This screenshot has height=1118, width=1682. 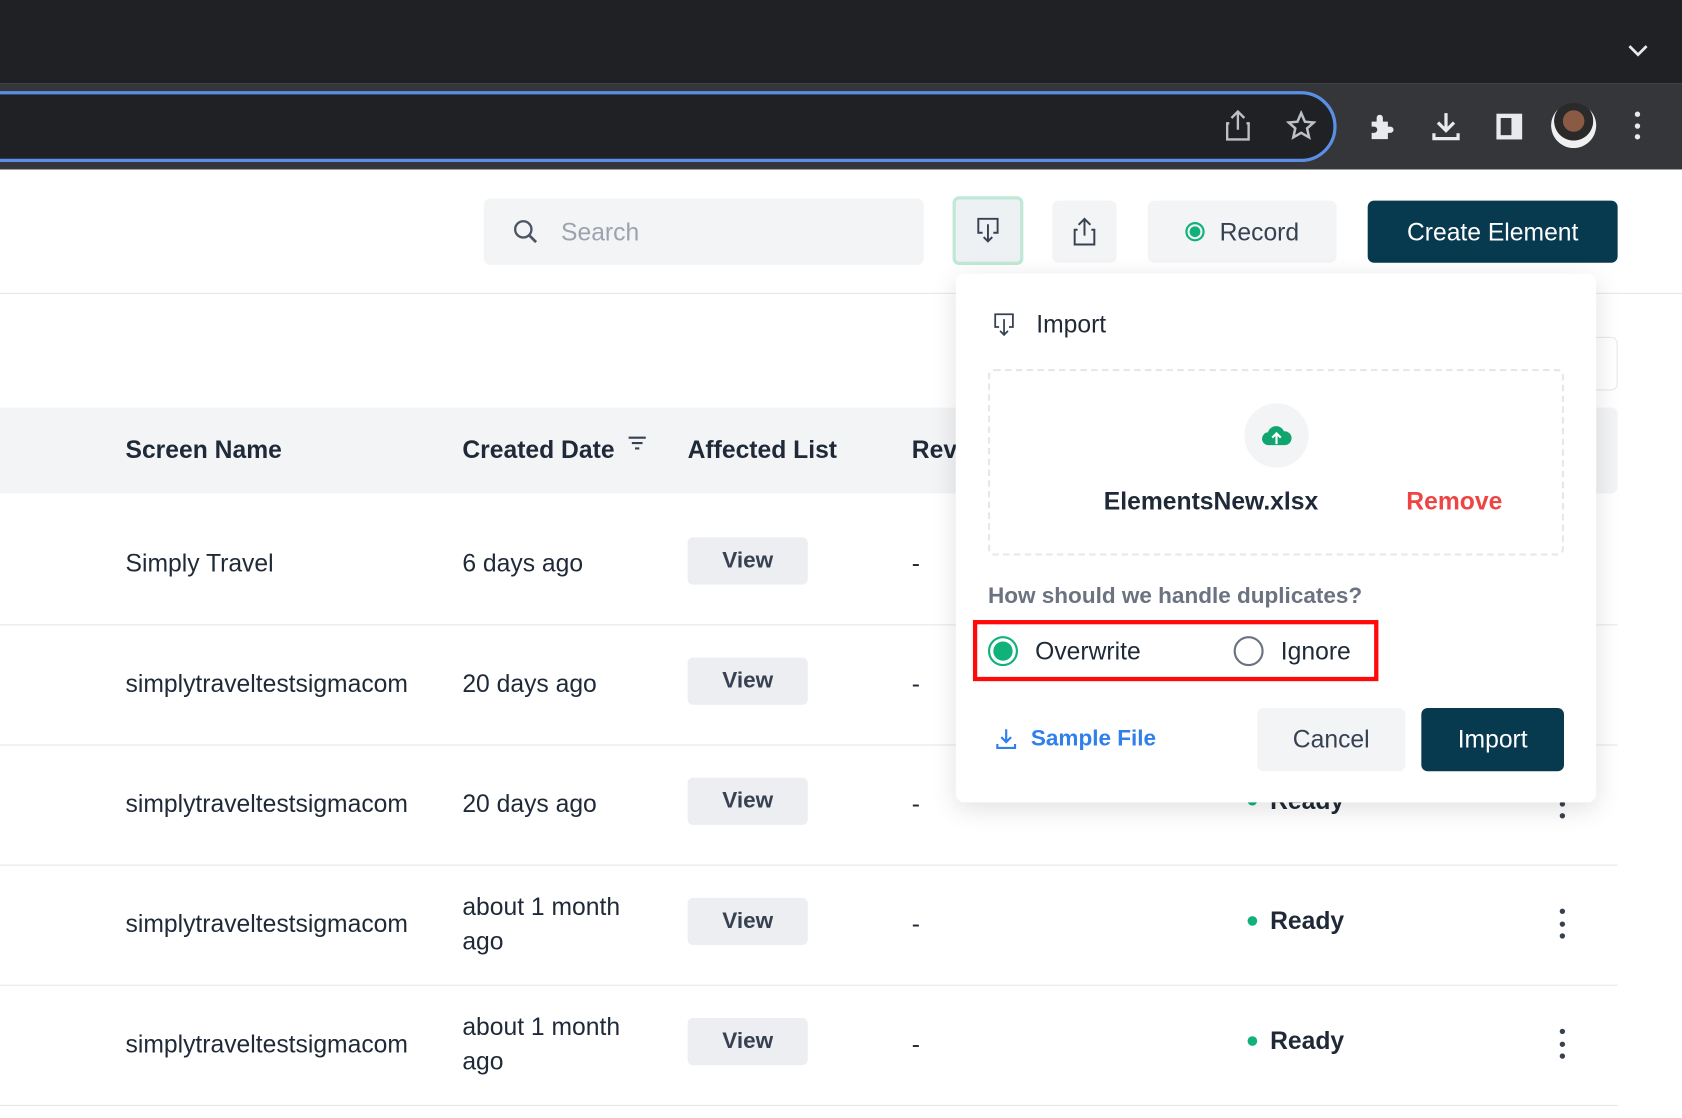 What do you see at coordinates (1276, 435) in the screenshot?
I see `upload-cloud-icon` at bounding box center [1276, 435].